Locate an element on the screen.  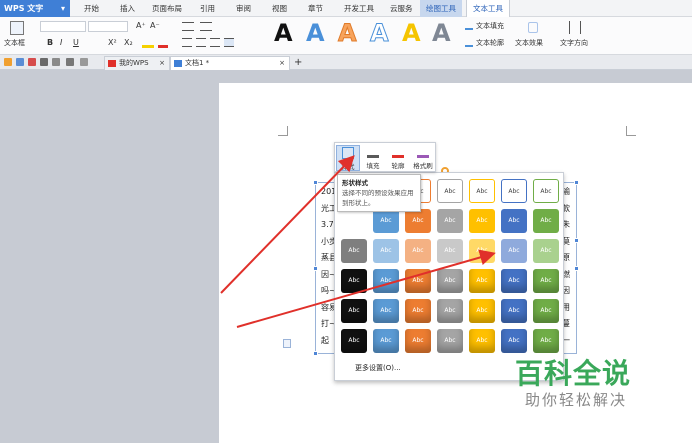
menu-home: 开始 is located at coordinates (91, 8).